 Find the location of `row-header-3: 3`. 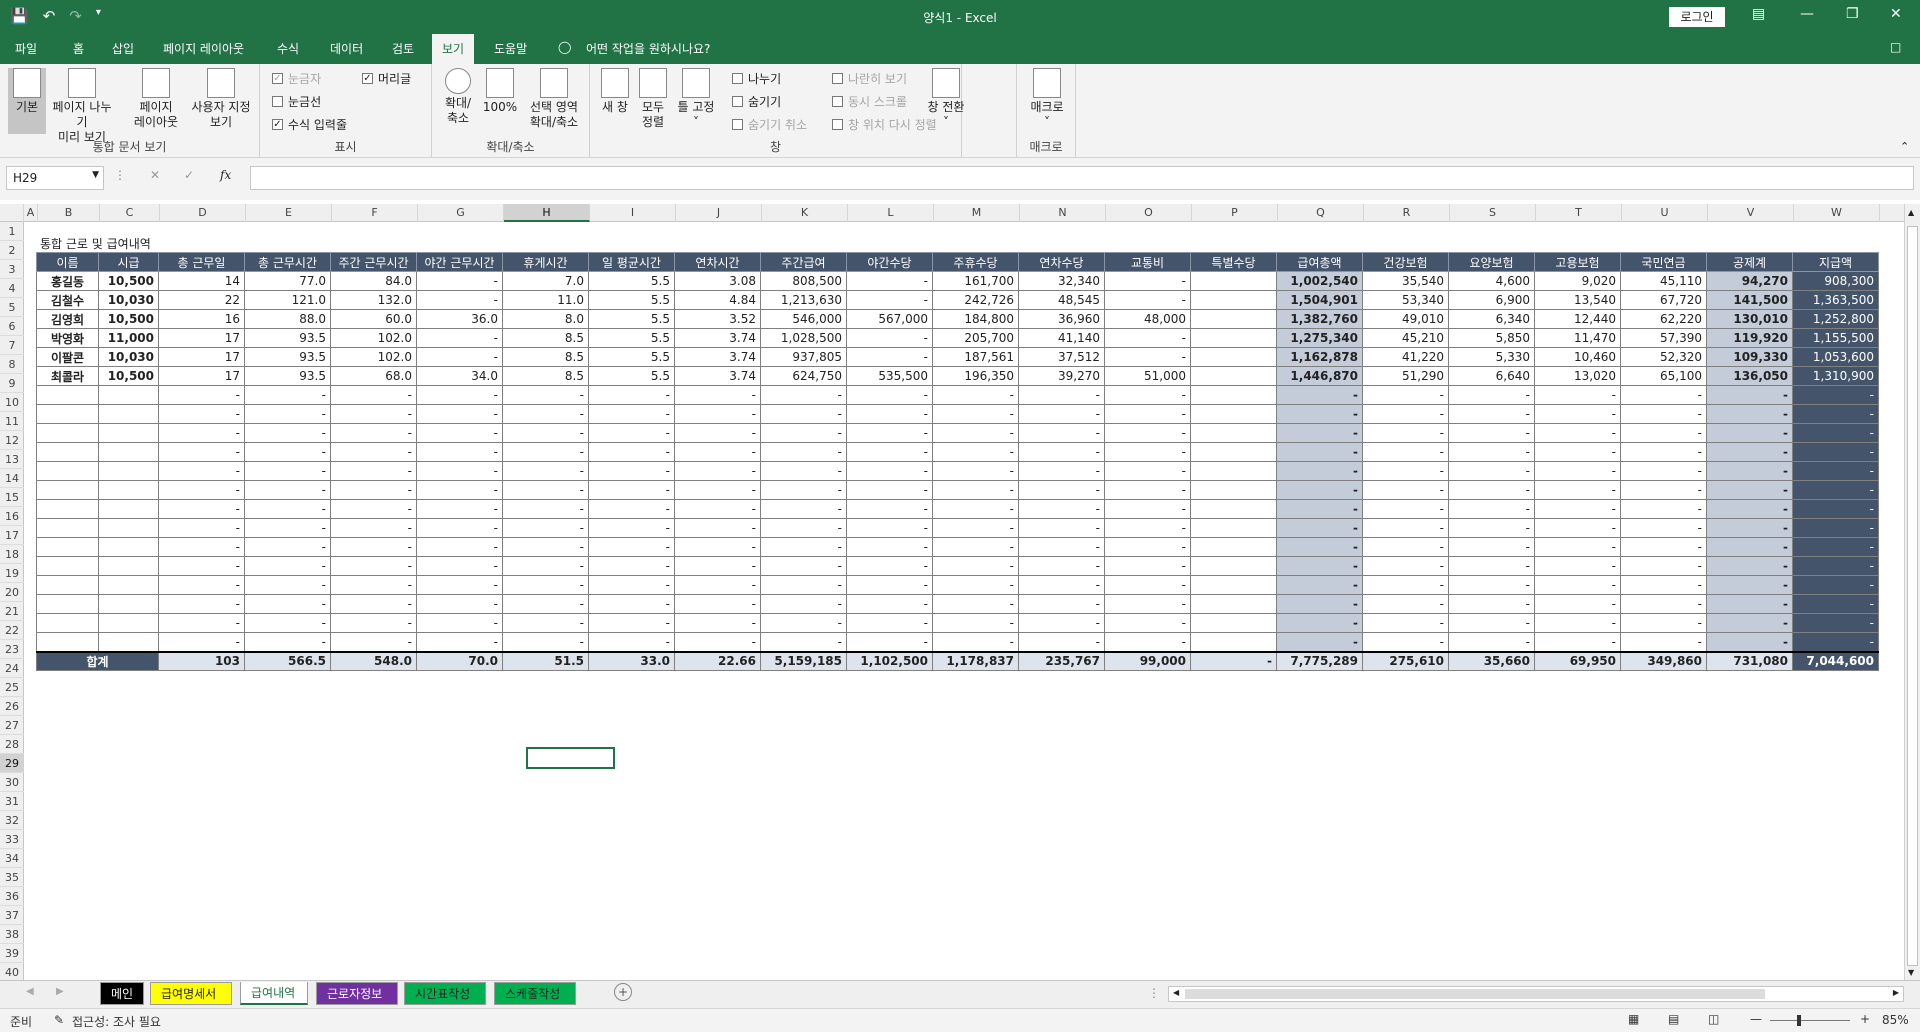

row-header-3: 3 is located at coordinates (12, 269).